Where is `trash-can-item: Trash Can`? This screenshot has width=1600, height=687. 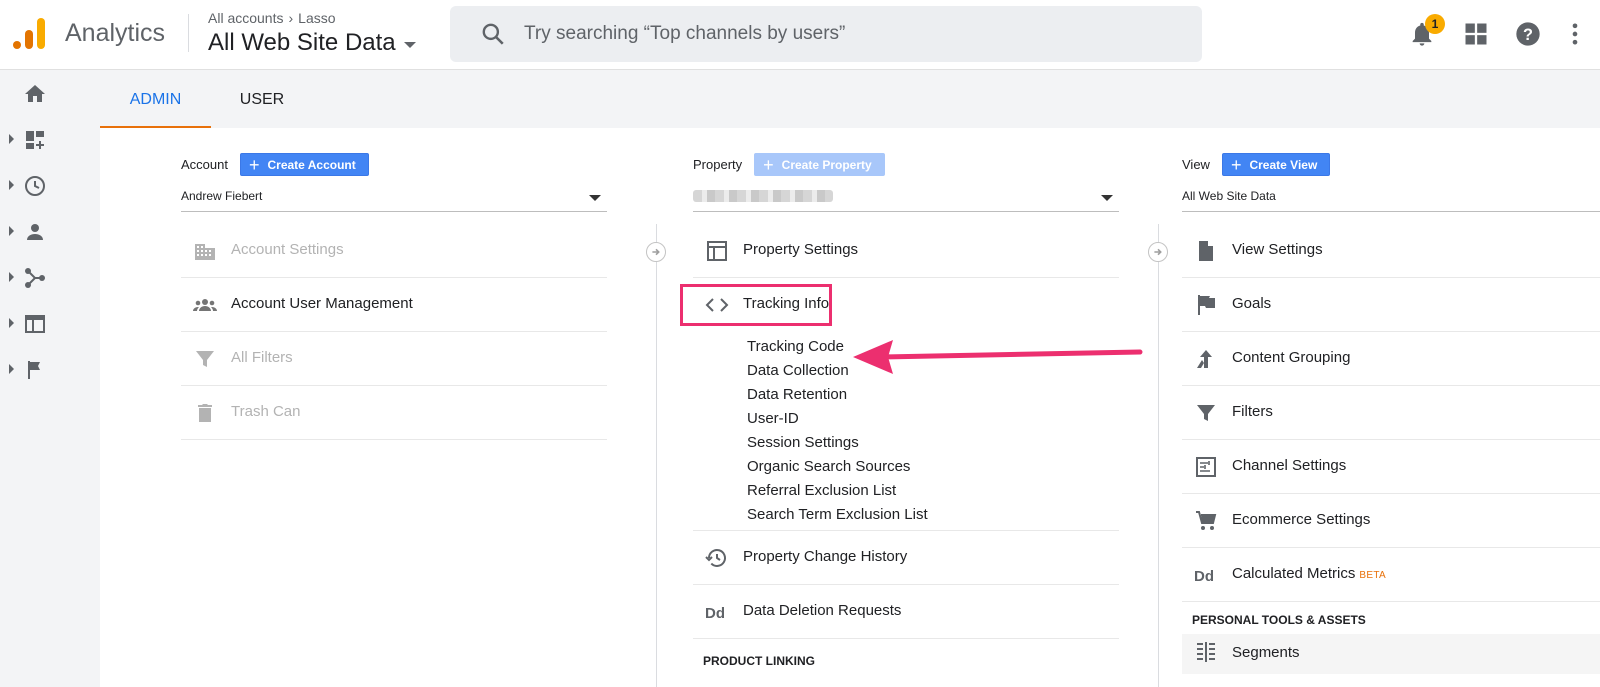 trash-can-item: Trash Can is located at coordinates (394, 413).